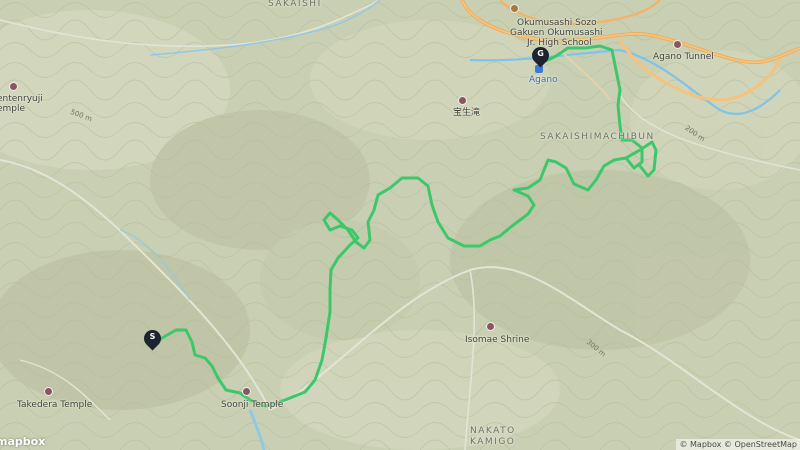  Describe the element at coordinates (152, 336) in the screenshot. I see `start-marker-label: S` at that location.